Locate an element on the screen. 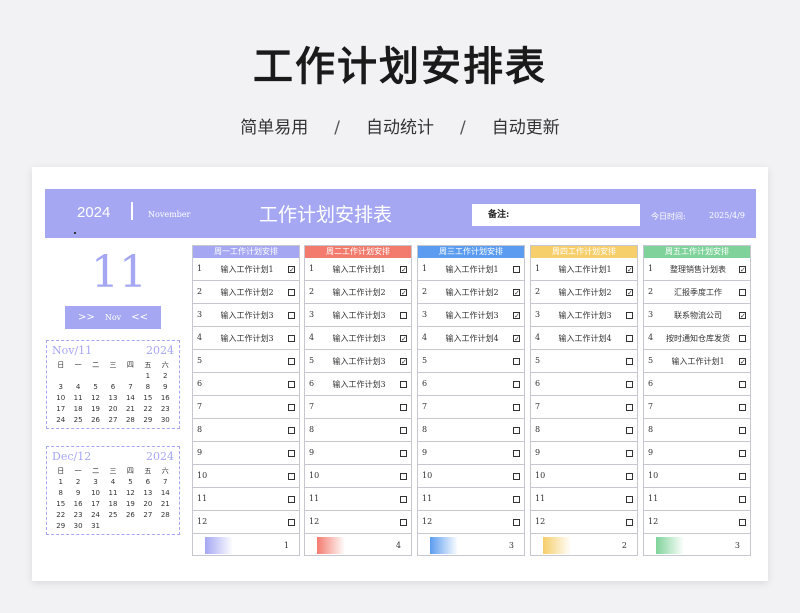 This screenshot has width=800, height=613. task-row: 4 输入工作计划3 is located at coordinates (246, 338).